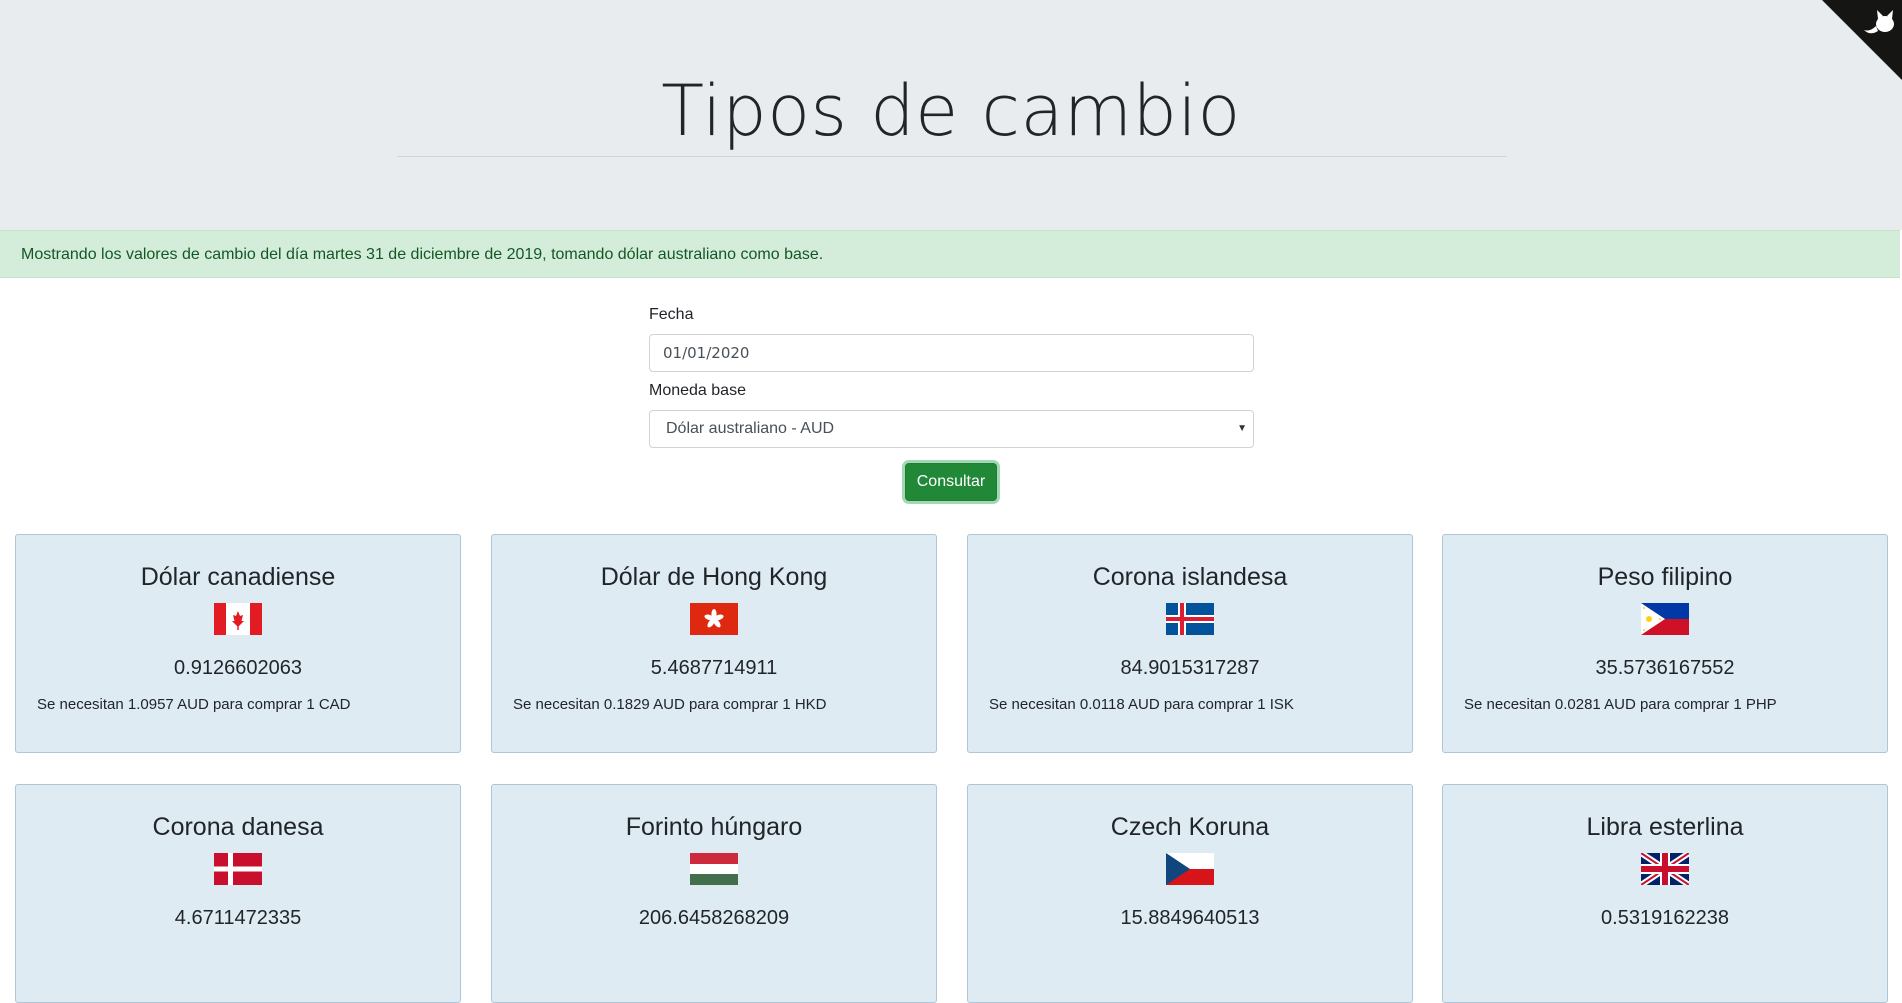 The width and height of the screenshot is (1902, 1003). Describe the element at coordinates (951, 429) in the screenshot. I see `base-currency-select: Dólar australiano - AUD ▼` at that location.